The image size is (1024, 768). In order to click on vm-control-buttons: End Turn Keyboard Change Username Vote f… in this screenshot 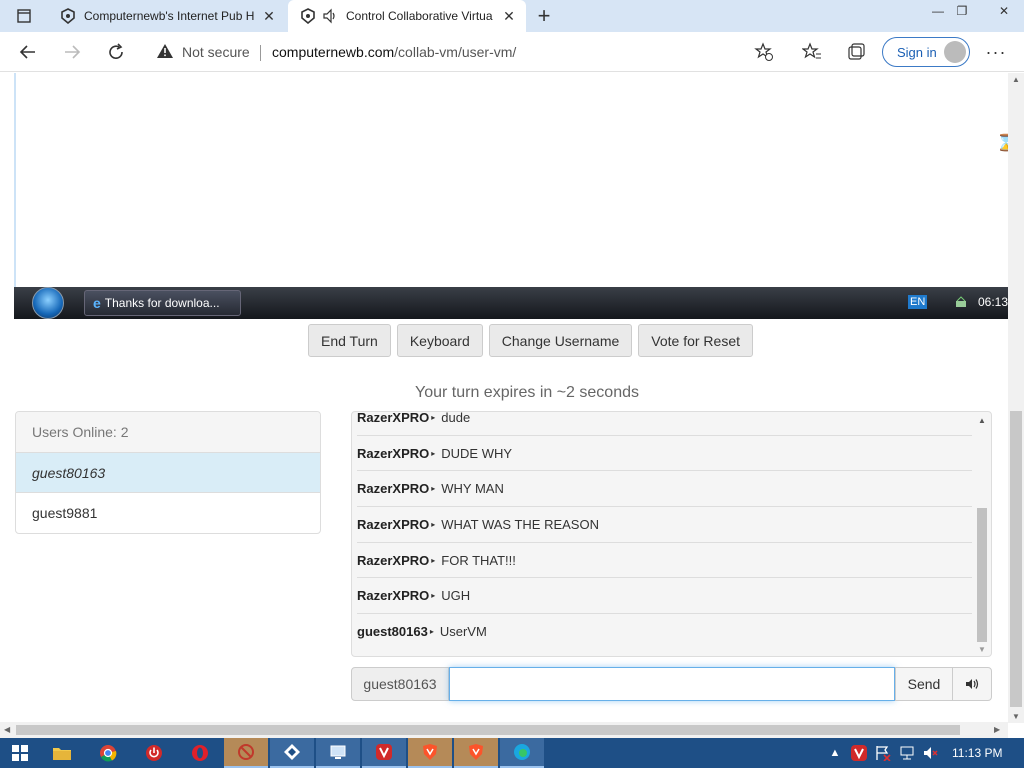, I will do `click(530, 340)`.